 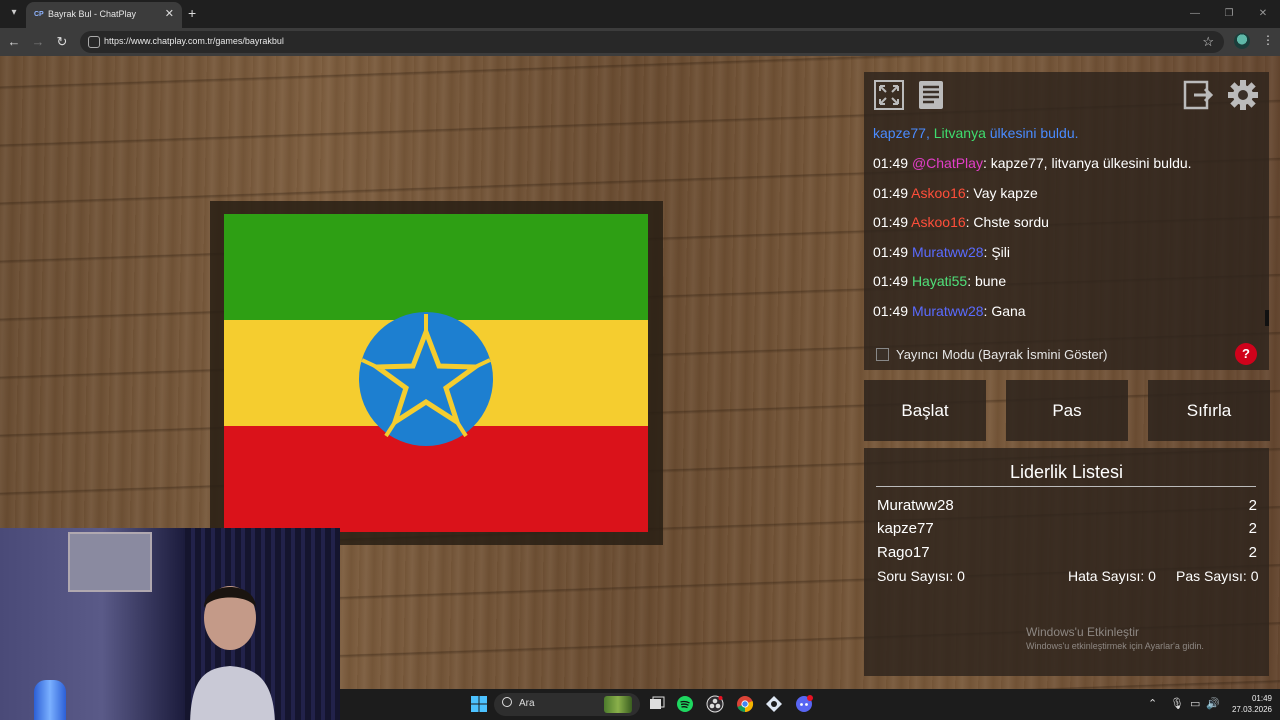 What do you see at coordinates (976, 133) in the screenshot?
I see `chat-message: kapze77, Litvanya ülkesini buldu.` at bounding box center [976, 133].